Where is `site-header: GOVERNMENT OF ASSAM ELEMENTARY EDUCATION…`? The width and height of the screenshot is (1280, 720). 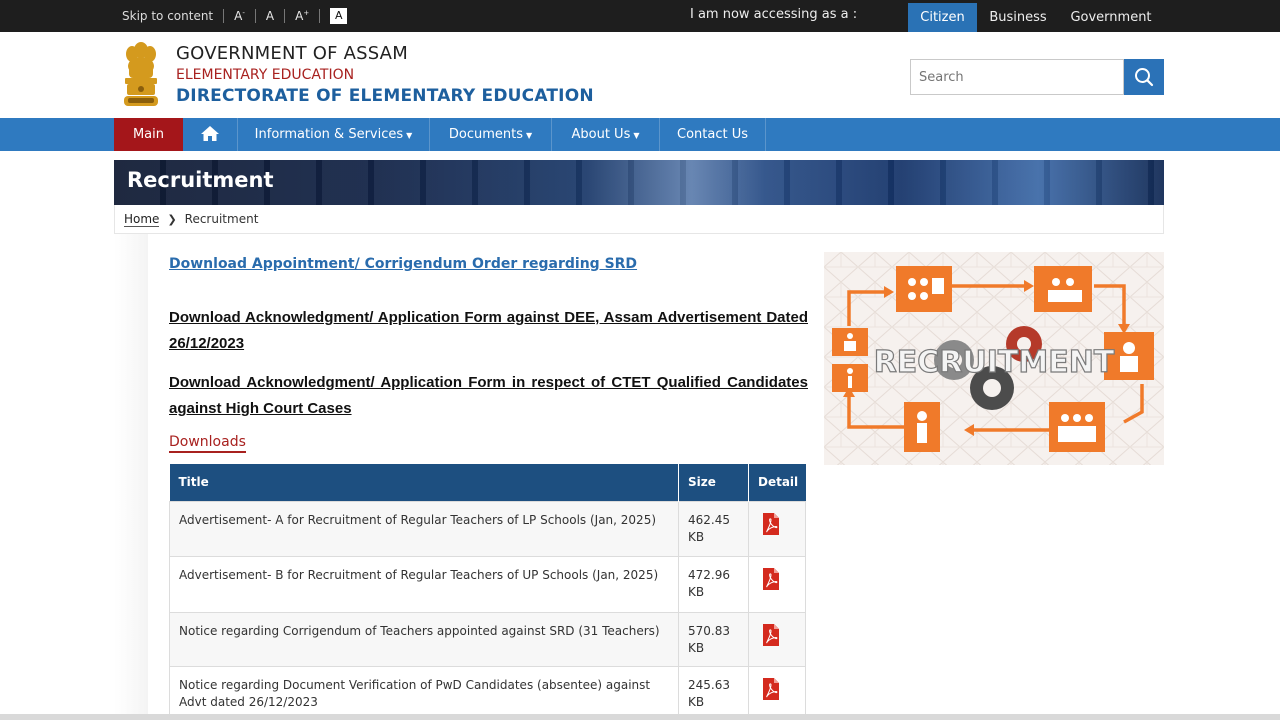
site-header: GOVERNMENT OF ASSAM ELEMENTARY EDUCATION… is located at coordinates (640, 75).